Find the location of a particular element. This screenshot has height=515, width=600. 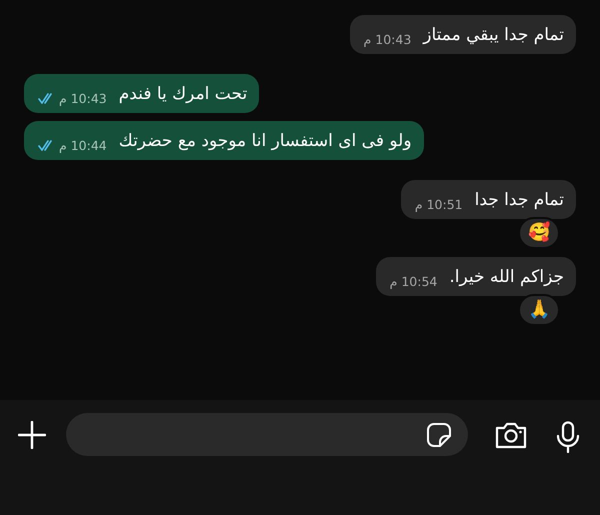

plus-icon is located at coordinates (32, 435).